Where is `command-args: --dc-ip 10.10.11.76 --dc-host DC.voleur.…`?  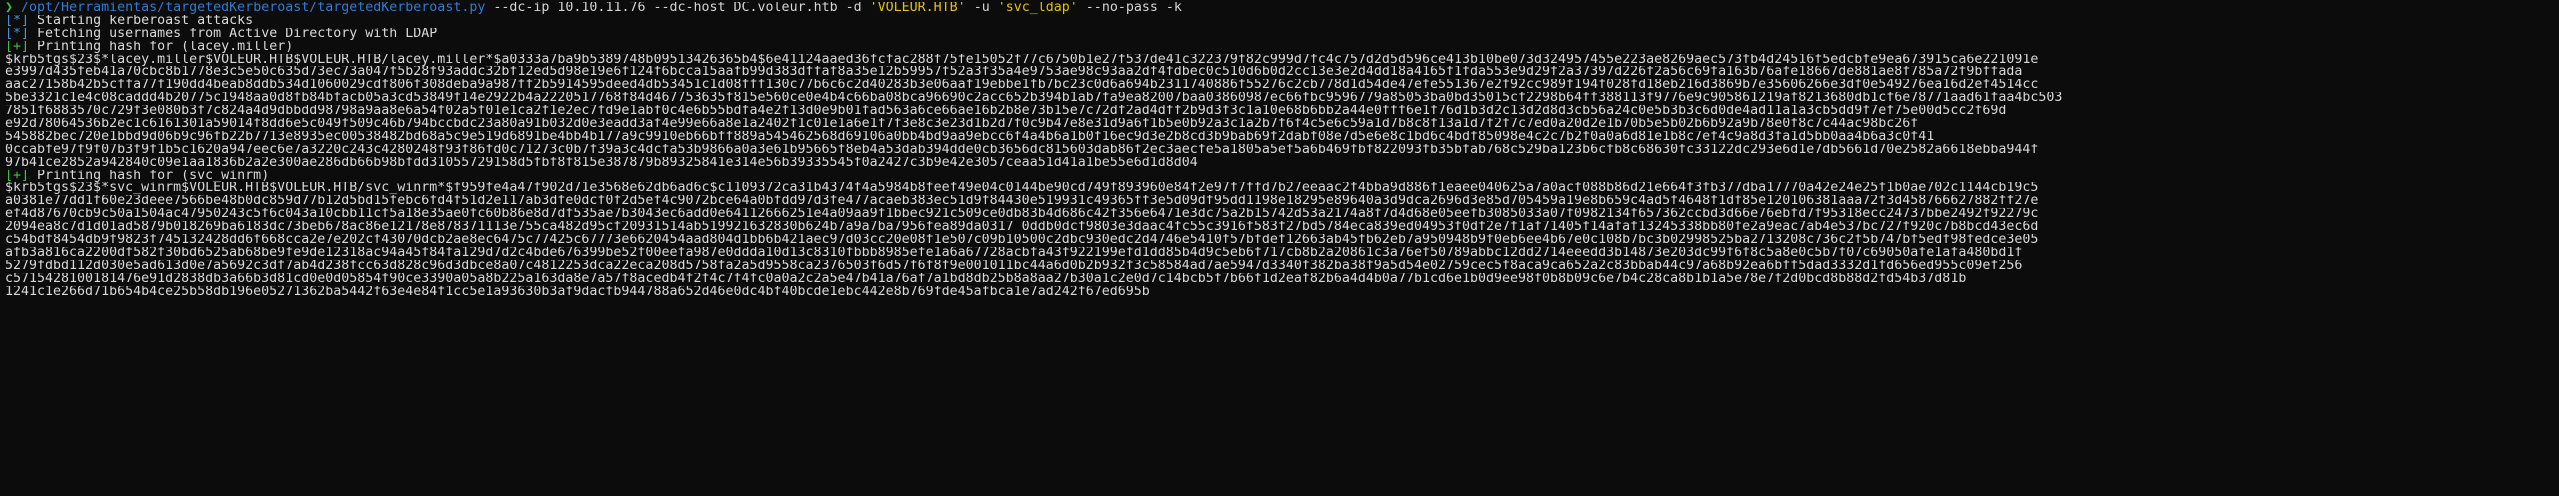
command-args: --dc-ip 10.10.11.76 --dc-host DC.voleur.… is located at coordinates (677, 8).